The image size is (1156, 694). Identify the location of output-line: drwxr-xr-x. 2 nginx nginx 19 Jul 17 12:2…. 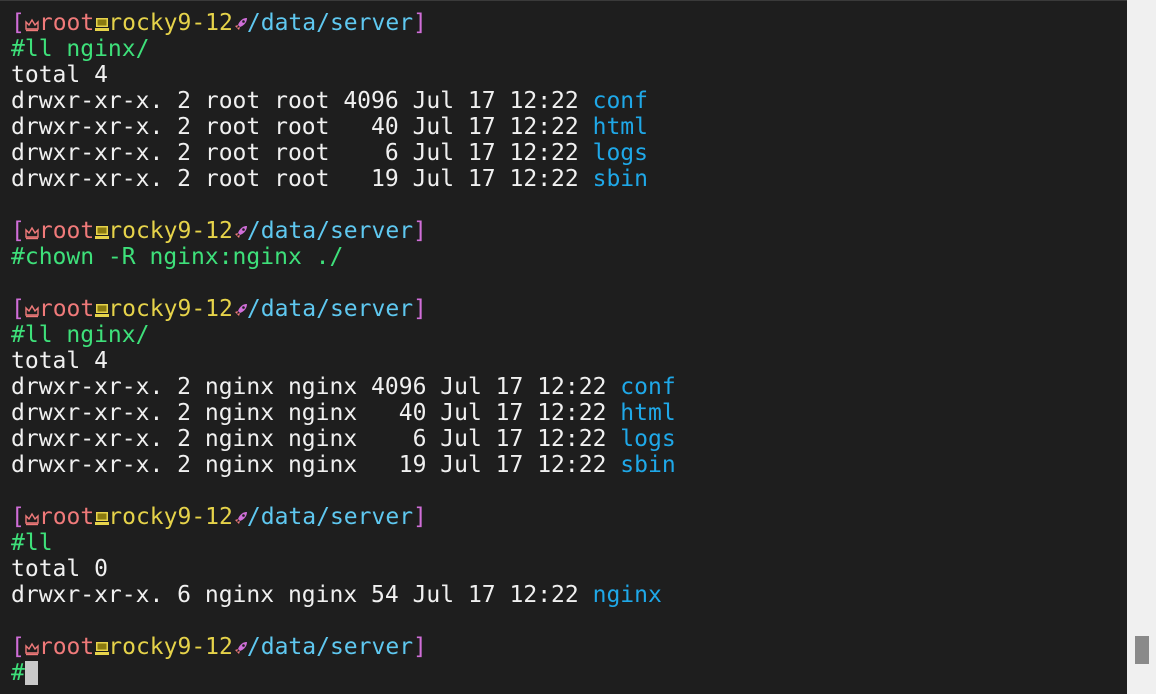
(569, 465).